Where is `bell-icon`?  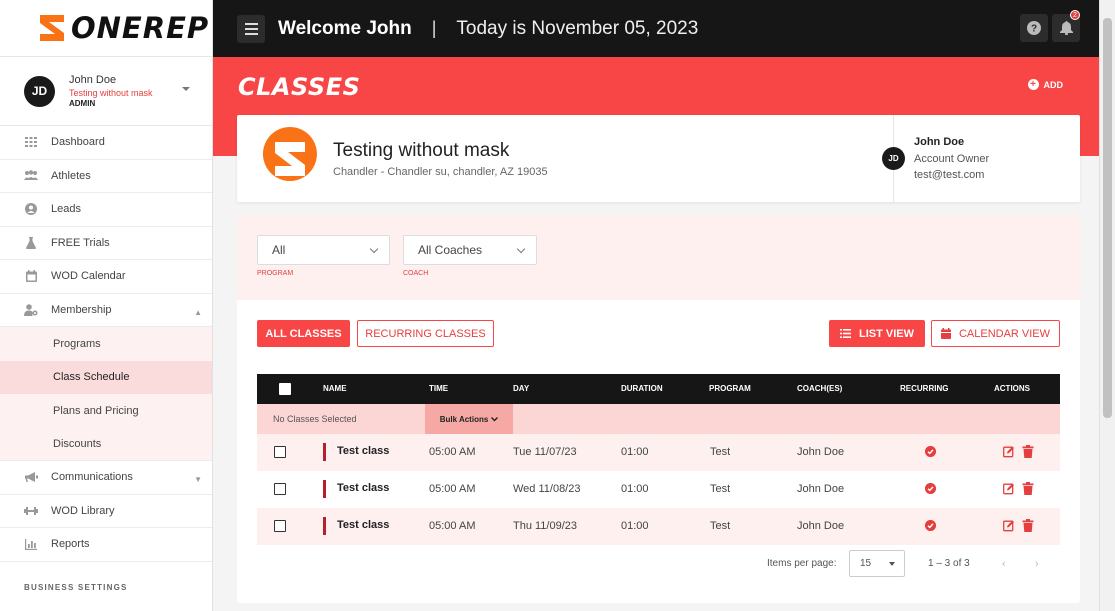 bell-icon is located at coordinates (1066, 28).